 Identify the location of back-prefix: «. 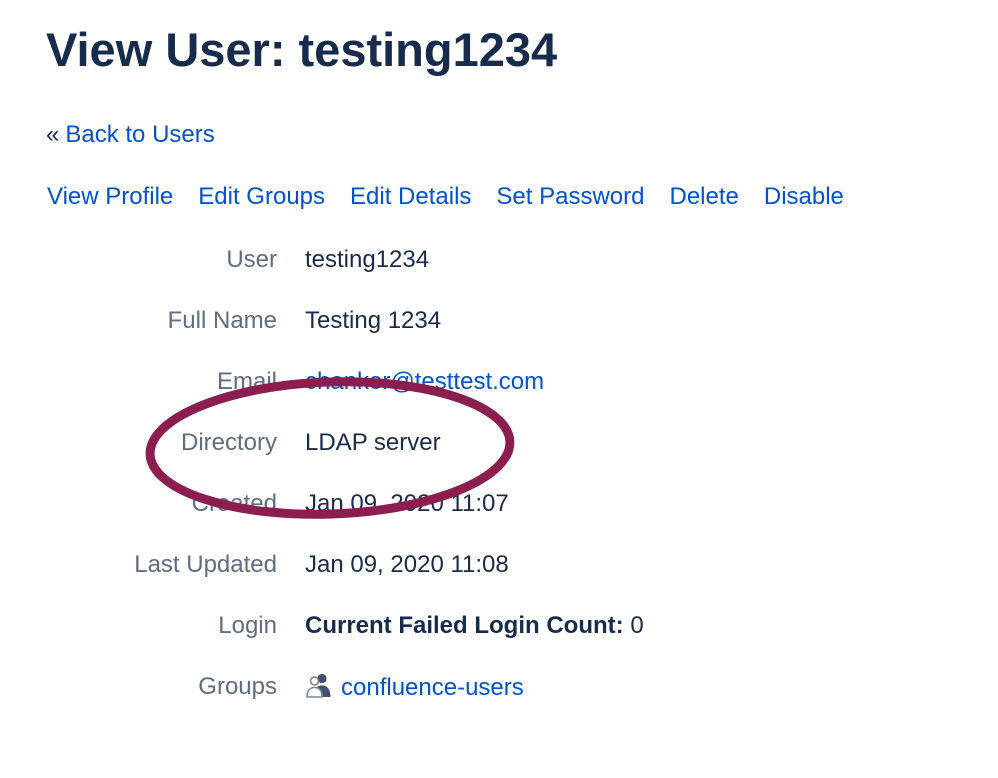
(53, 134).